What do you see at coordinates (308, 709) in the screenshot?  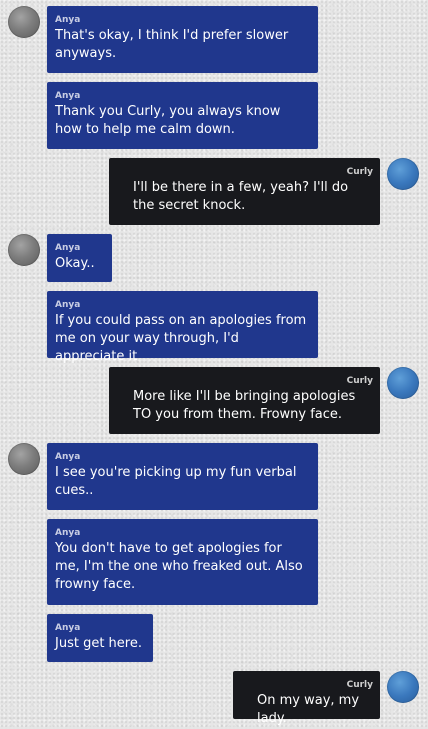 I see `message-text: On my way, my lady.` at bounding box center [308, 709].